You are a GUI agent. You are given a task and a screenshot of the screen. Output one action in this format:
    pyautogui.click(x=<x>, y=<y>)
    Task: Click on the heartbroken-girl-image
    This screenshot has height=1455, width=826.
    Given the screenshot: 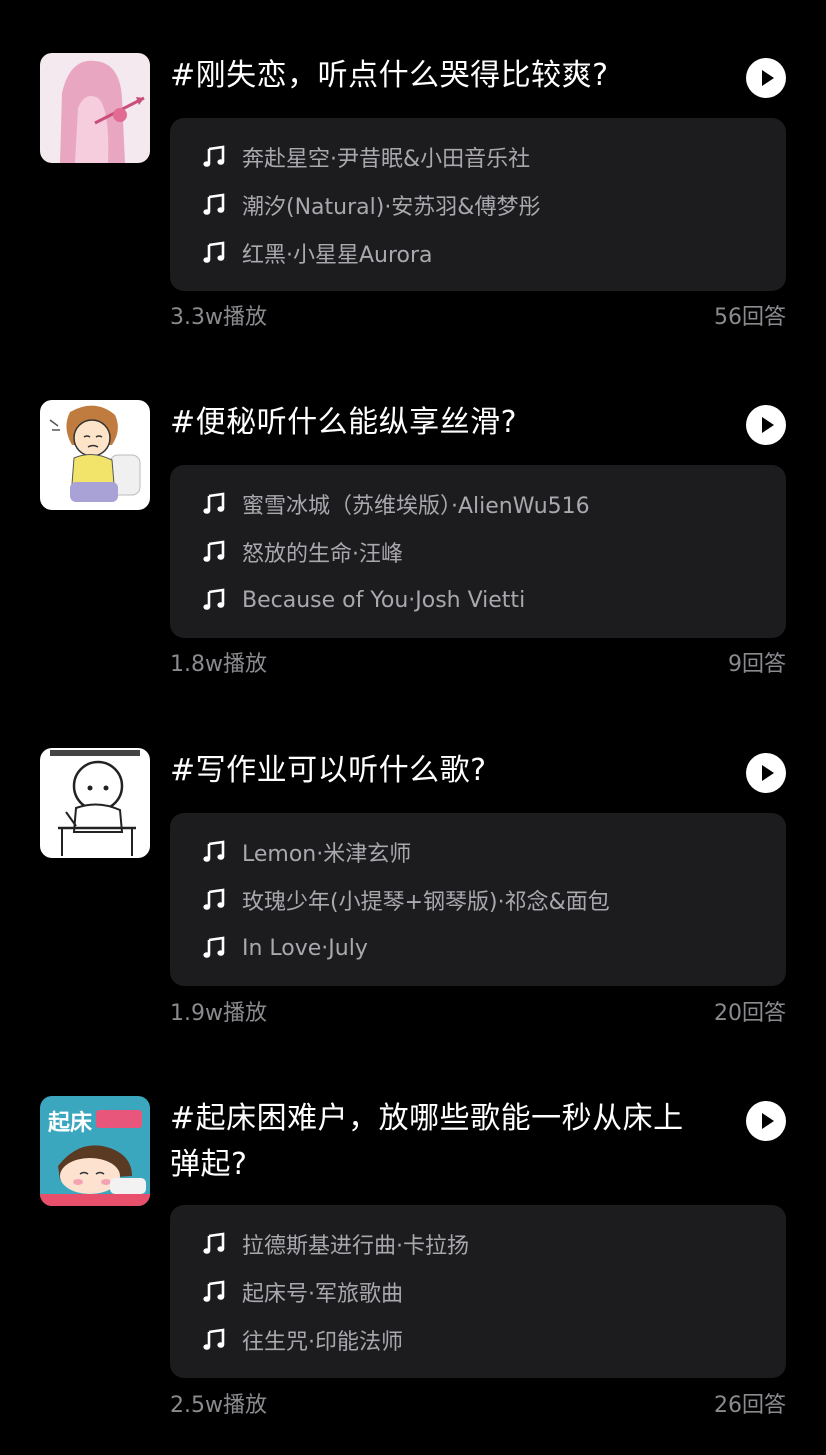 What is the action you would take?
    pyautogui.click(x=95, y=108)
    